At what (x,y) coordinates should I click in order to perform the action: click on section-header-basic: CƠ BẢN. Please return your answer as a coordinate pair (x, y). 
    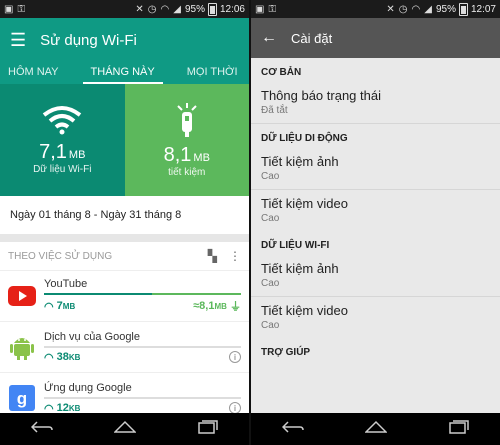
    Looking at the image, I should click on (281, 72).